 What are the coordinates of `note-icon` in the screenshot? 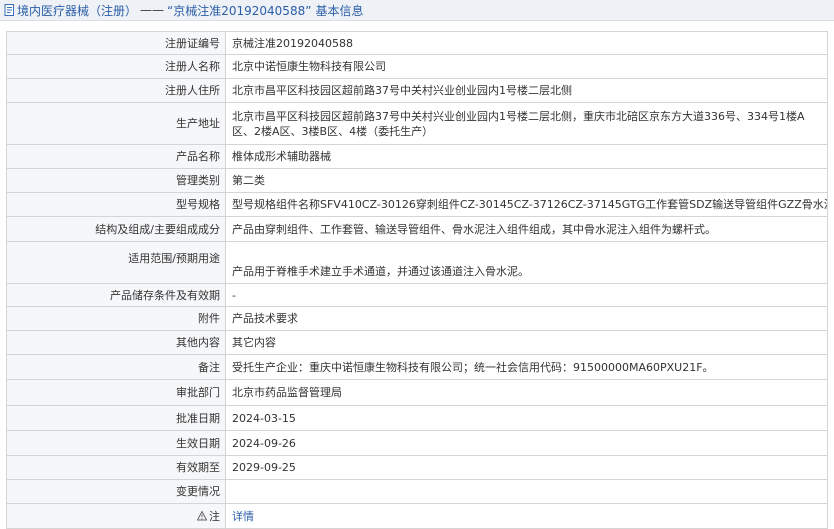 It's located at (202, 514).